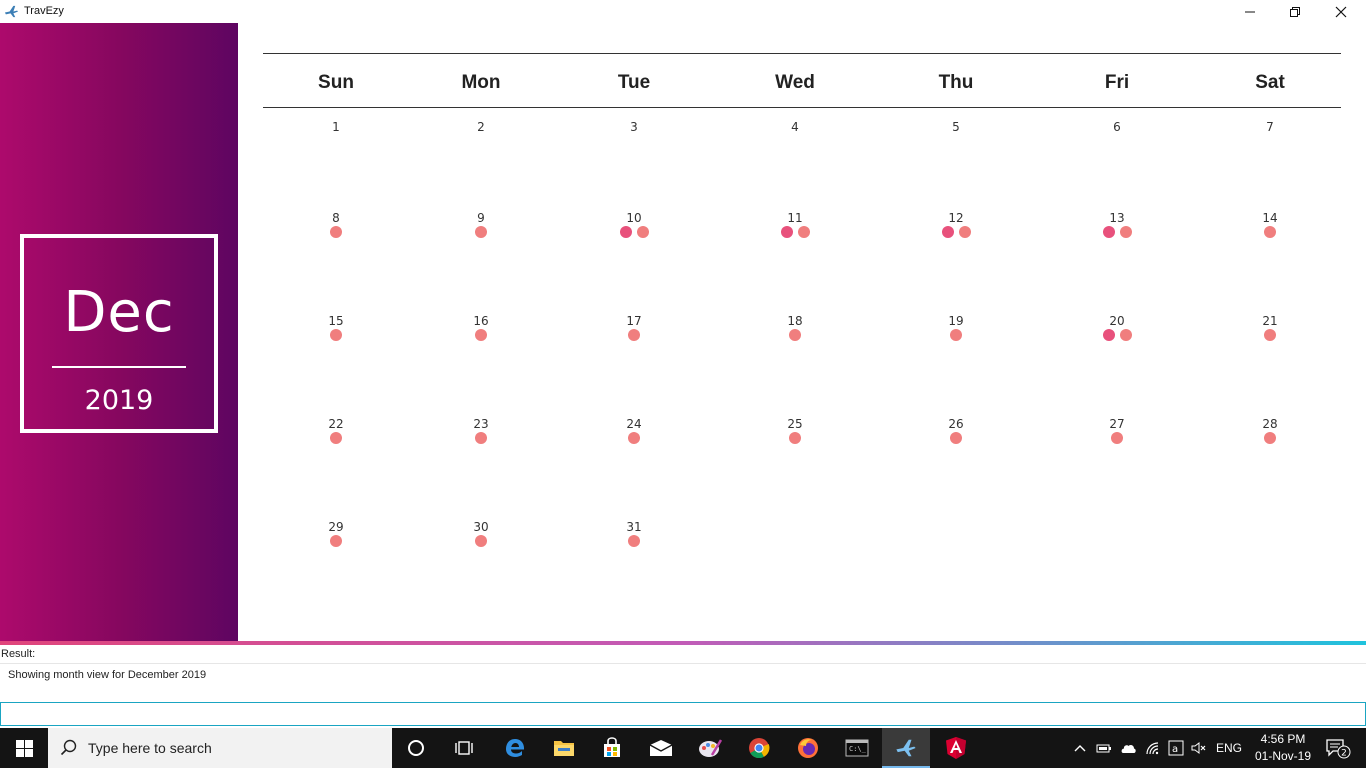 The image size is (1366, 768). I want to click on calendar-day: 17, so click(634, 327).